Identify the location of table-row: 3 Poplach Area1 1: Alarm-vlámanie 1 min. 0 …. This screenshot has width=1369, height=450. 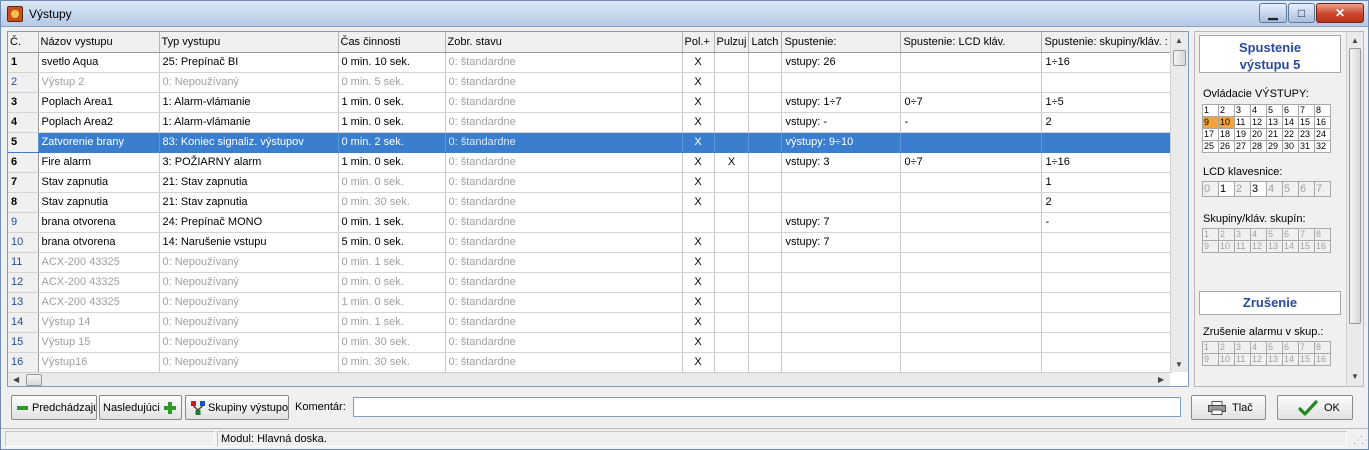
(590, 102).